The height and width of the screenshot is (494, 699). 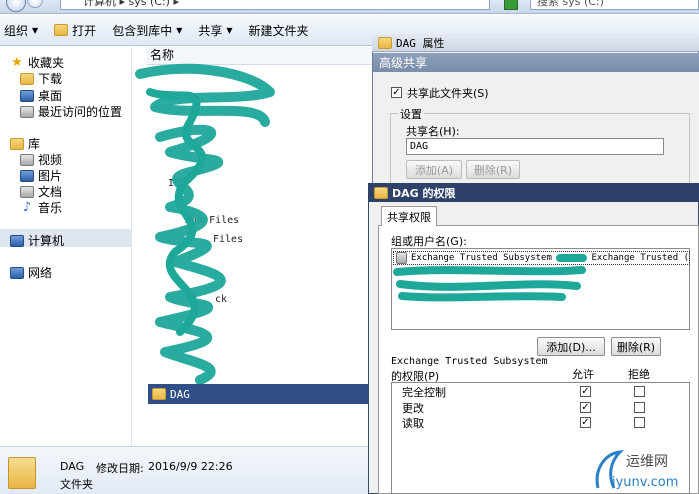 What do you see at coordinates (46, 63) in the screenshot?
I see `sidebar-label: 收藏夹` at bounding box center [46, 63].